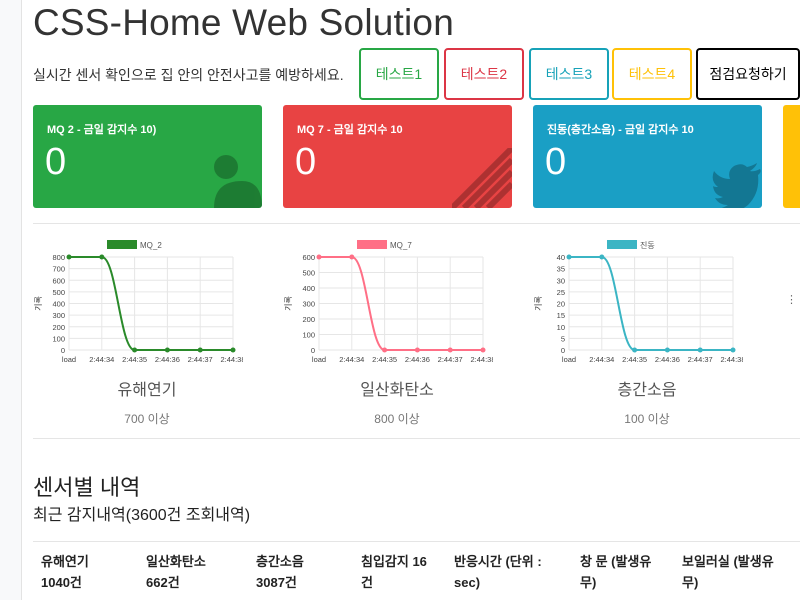 Image resolution: width=800 pixels, height=600 pixels. I want to click on mq7-card: MQ 7 - 금일 감지수 10 0, so click(397, 156).